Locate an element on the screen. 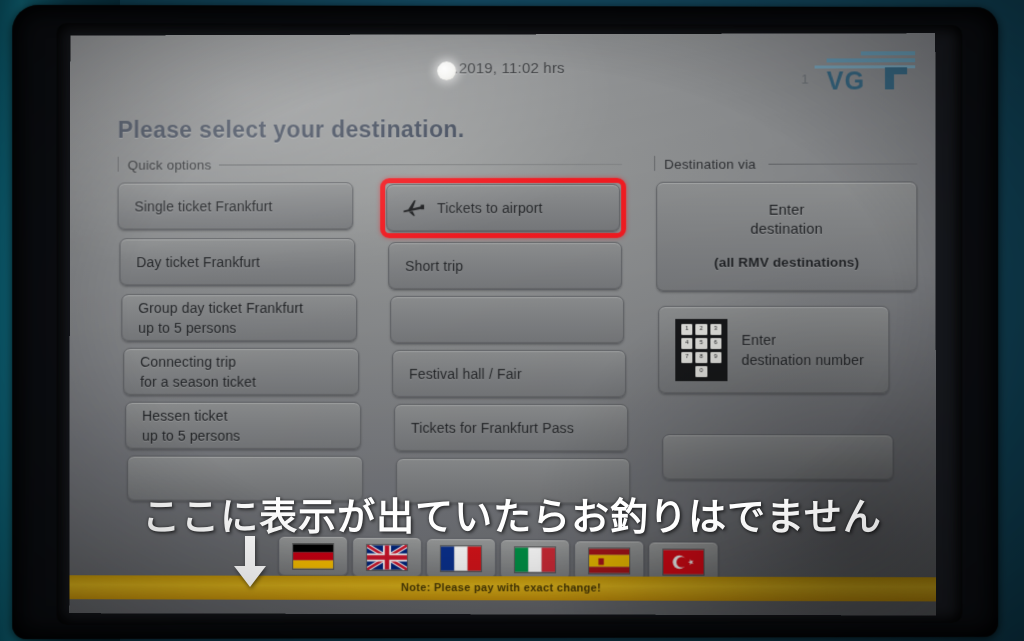 The width and height of the screenshot is (1024, 641). notice-text: Note: Please pay with exact change! is located at coordinates (501, 588).